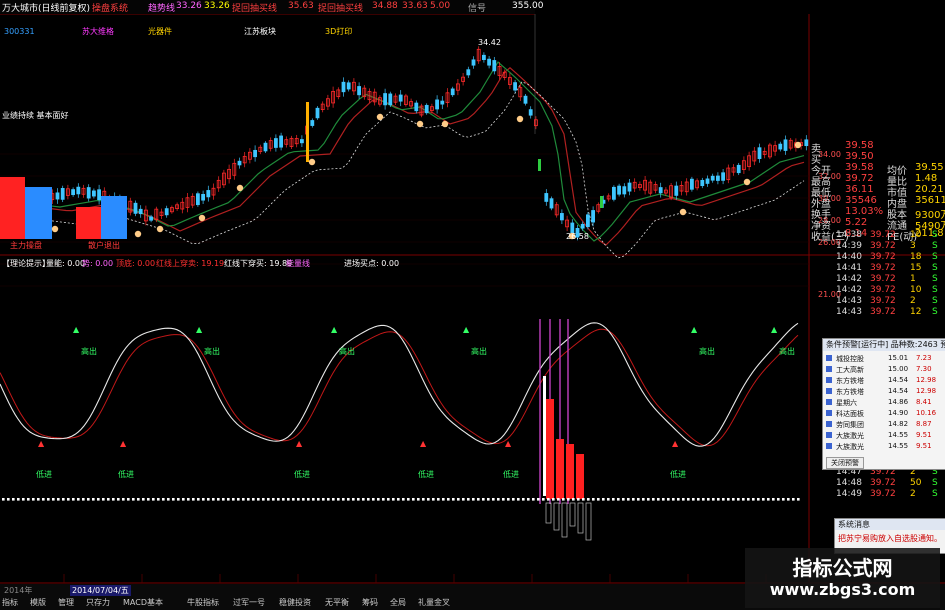 The width and height of the screenshot is (945, 610). Describe the element at coordinates (338, 31) in the screenshot. I see `concept-tag: 3D打印` at that location.